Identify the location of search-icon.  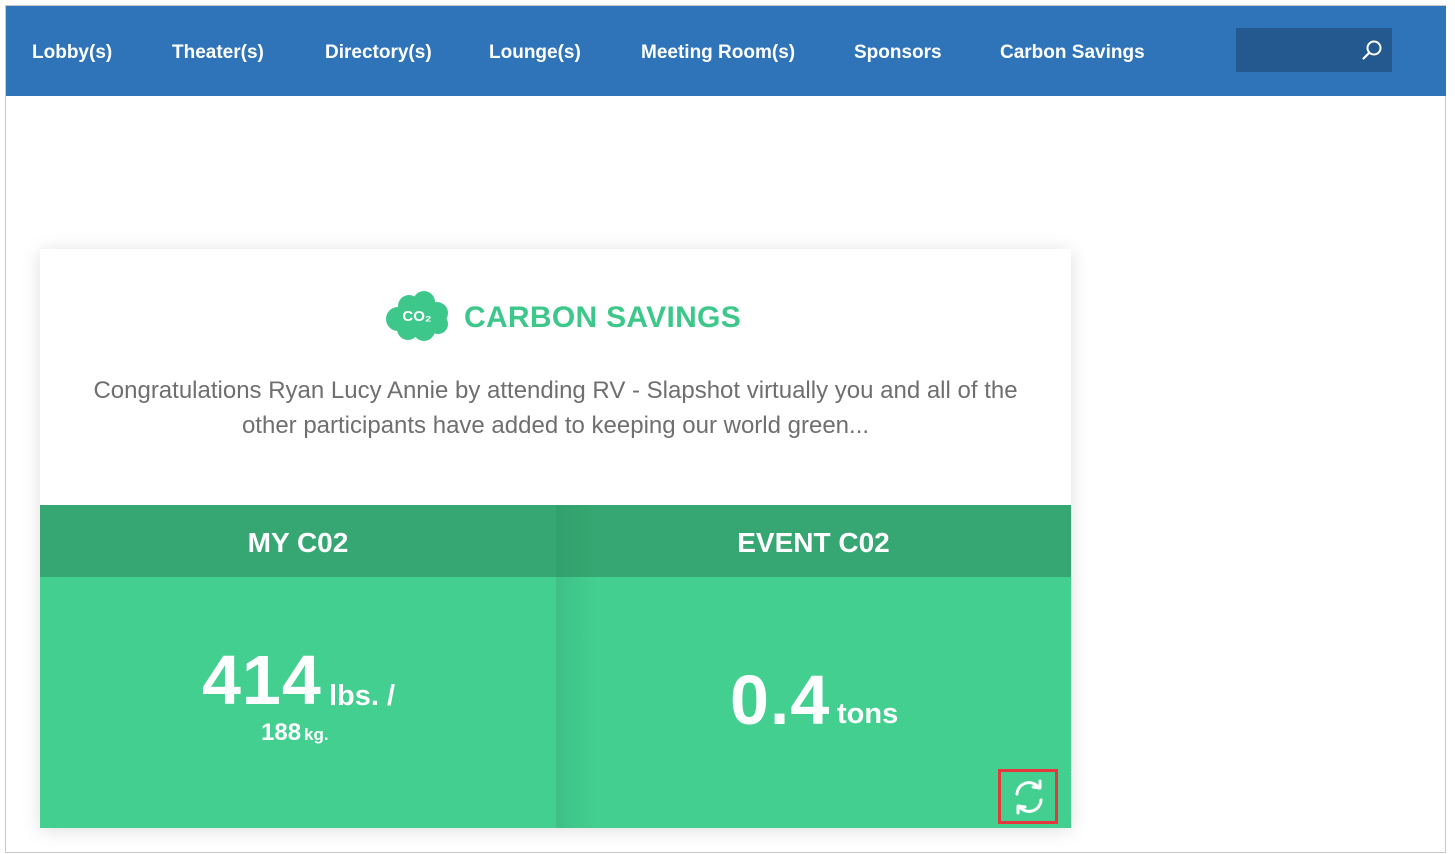
(1372, 50).